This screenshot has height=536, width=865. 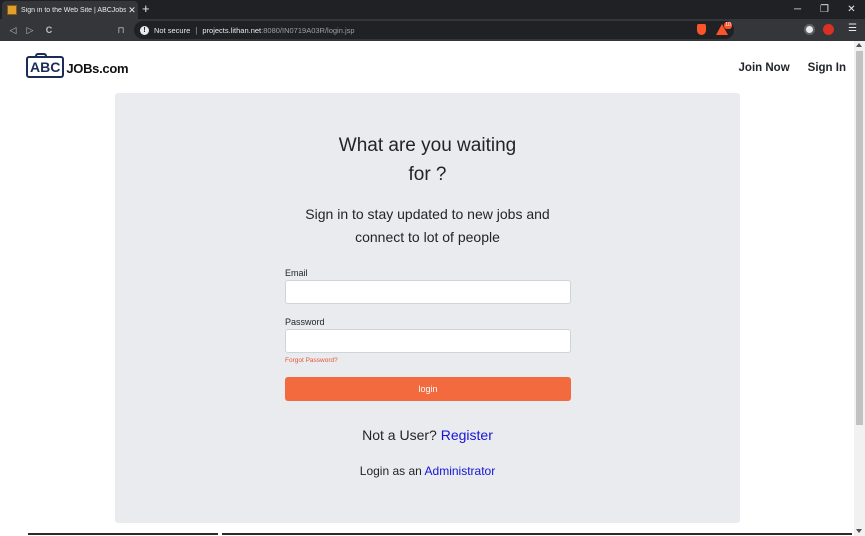 What do you see at coordinates (30, 30) in the screenshot?
I see `forward-icon: ▷` at bounding box center [30, 30].